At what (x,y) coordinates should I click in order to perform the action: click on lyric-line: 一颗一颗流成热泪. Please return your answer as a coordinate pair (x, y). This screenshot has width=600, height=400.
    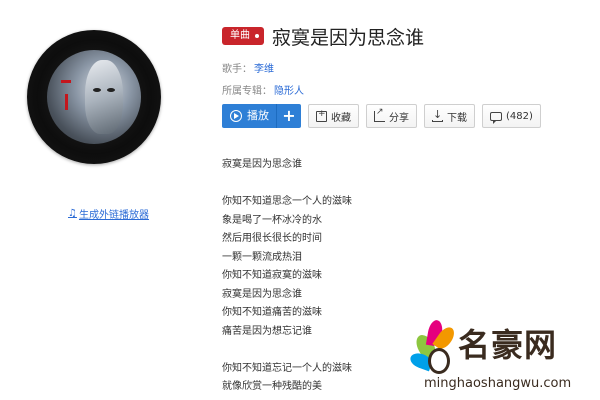
    Looking at the image, I should click on (262, 257).